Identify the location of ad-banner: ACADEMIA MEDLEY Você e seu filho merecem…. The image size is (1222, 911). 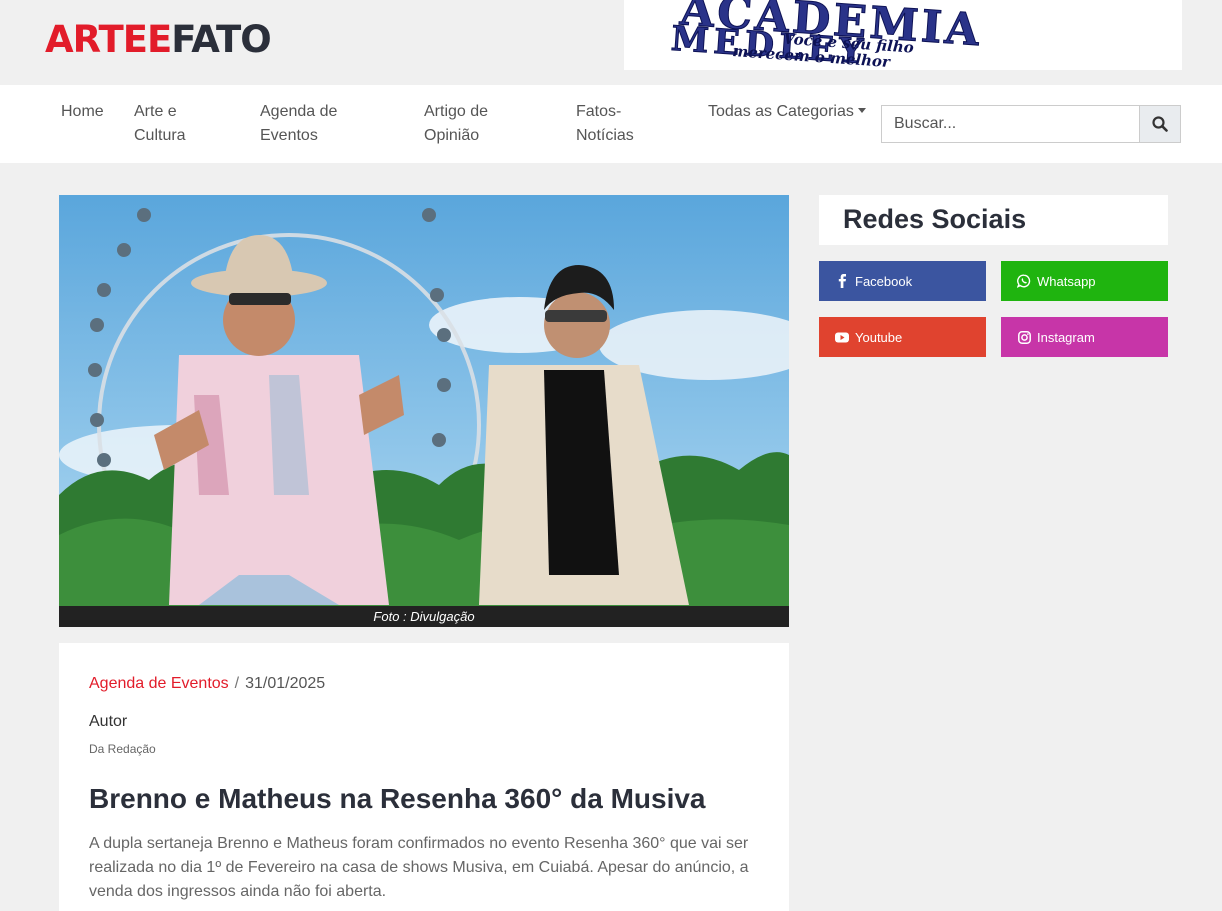
(903, 35).